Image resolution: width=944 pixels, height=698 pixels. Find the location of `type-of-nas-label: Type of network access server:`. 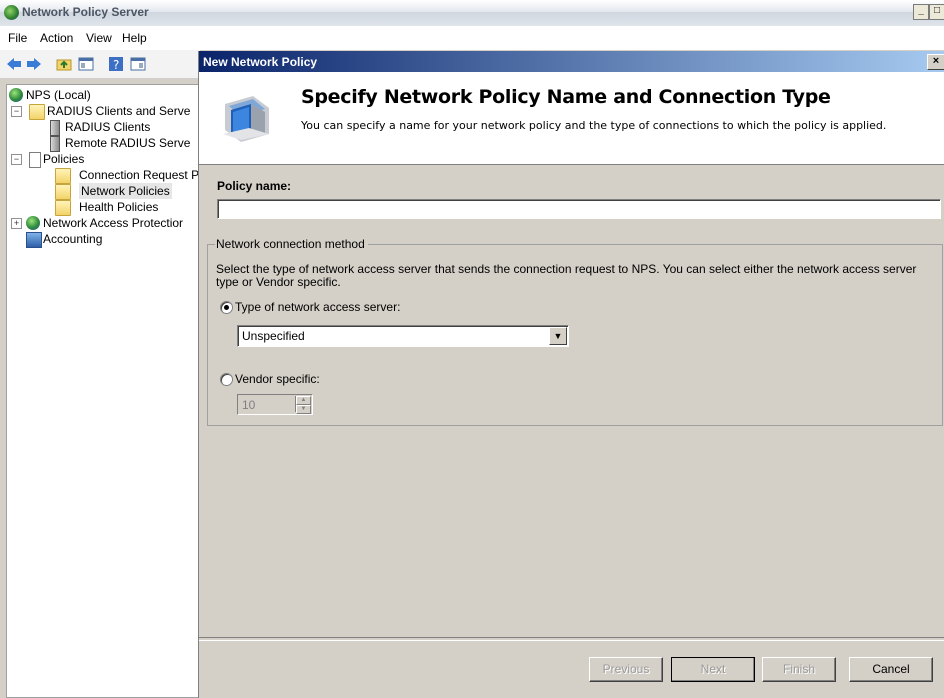

type-of-nas-label: Type of network access server: is located at coordinates (317, 307).